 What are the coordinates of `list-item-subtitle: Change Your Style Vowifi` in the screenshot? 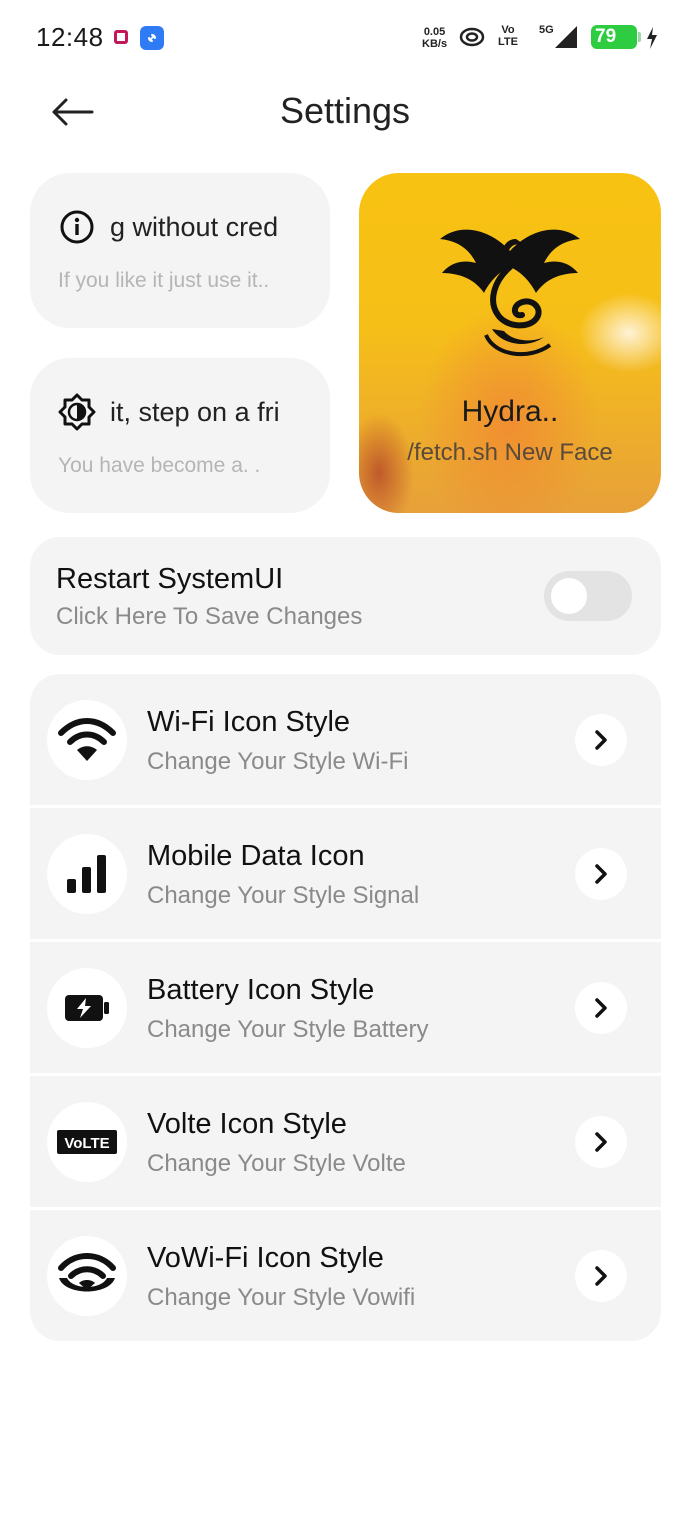 It's located at (281, 1297).